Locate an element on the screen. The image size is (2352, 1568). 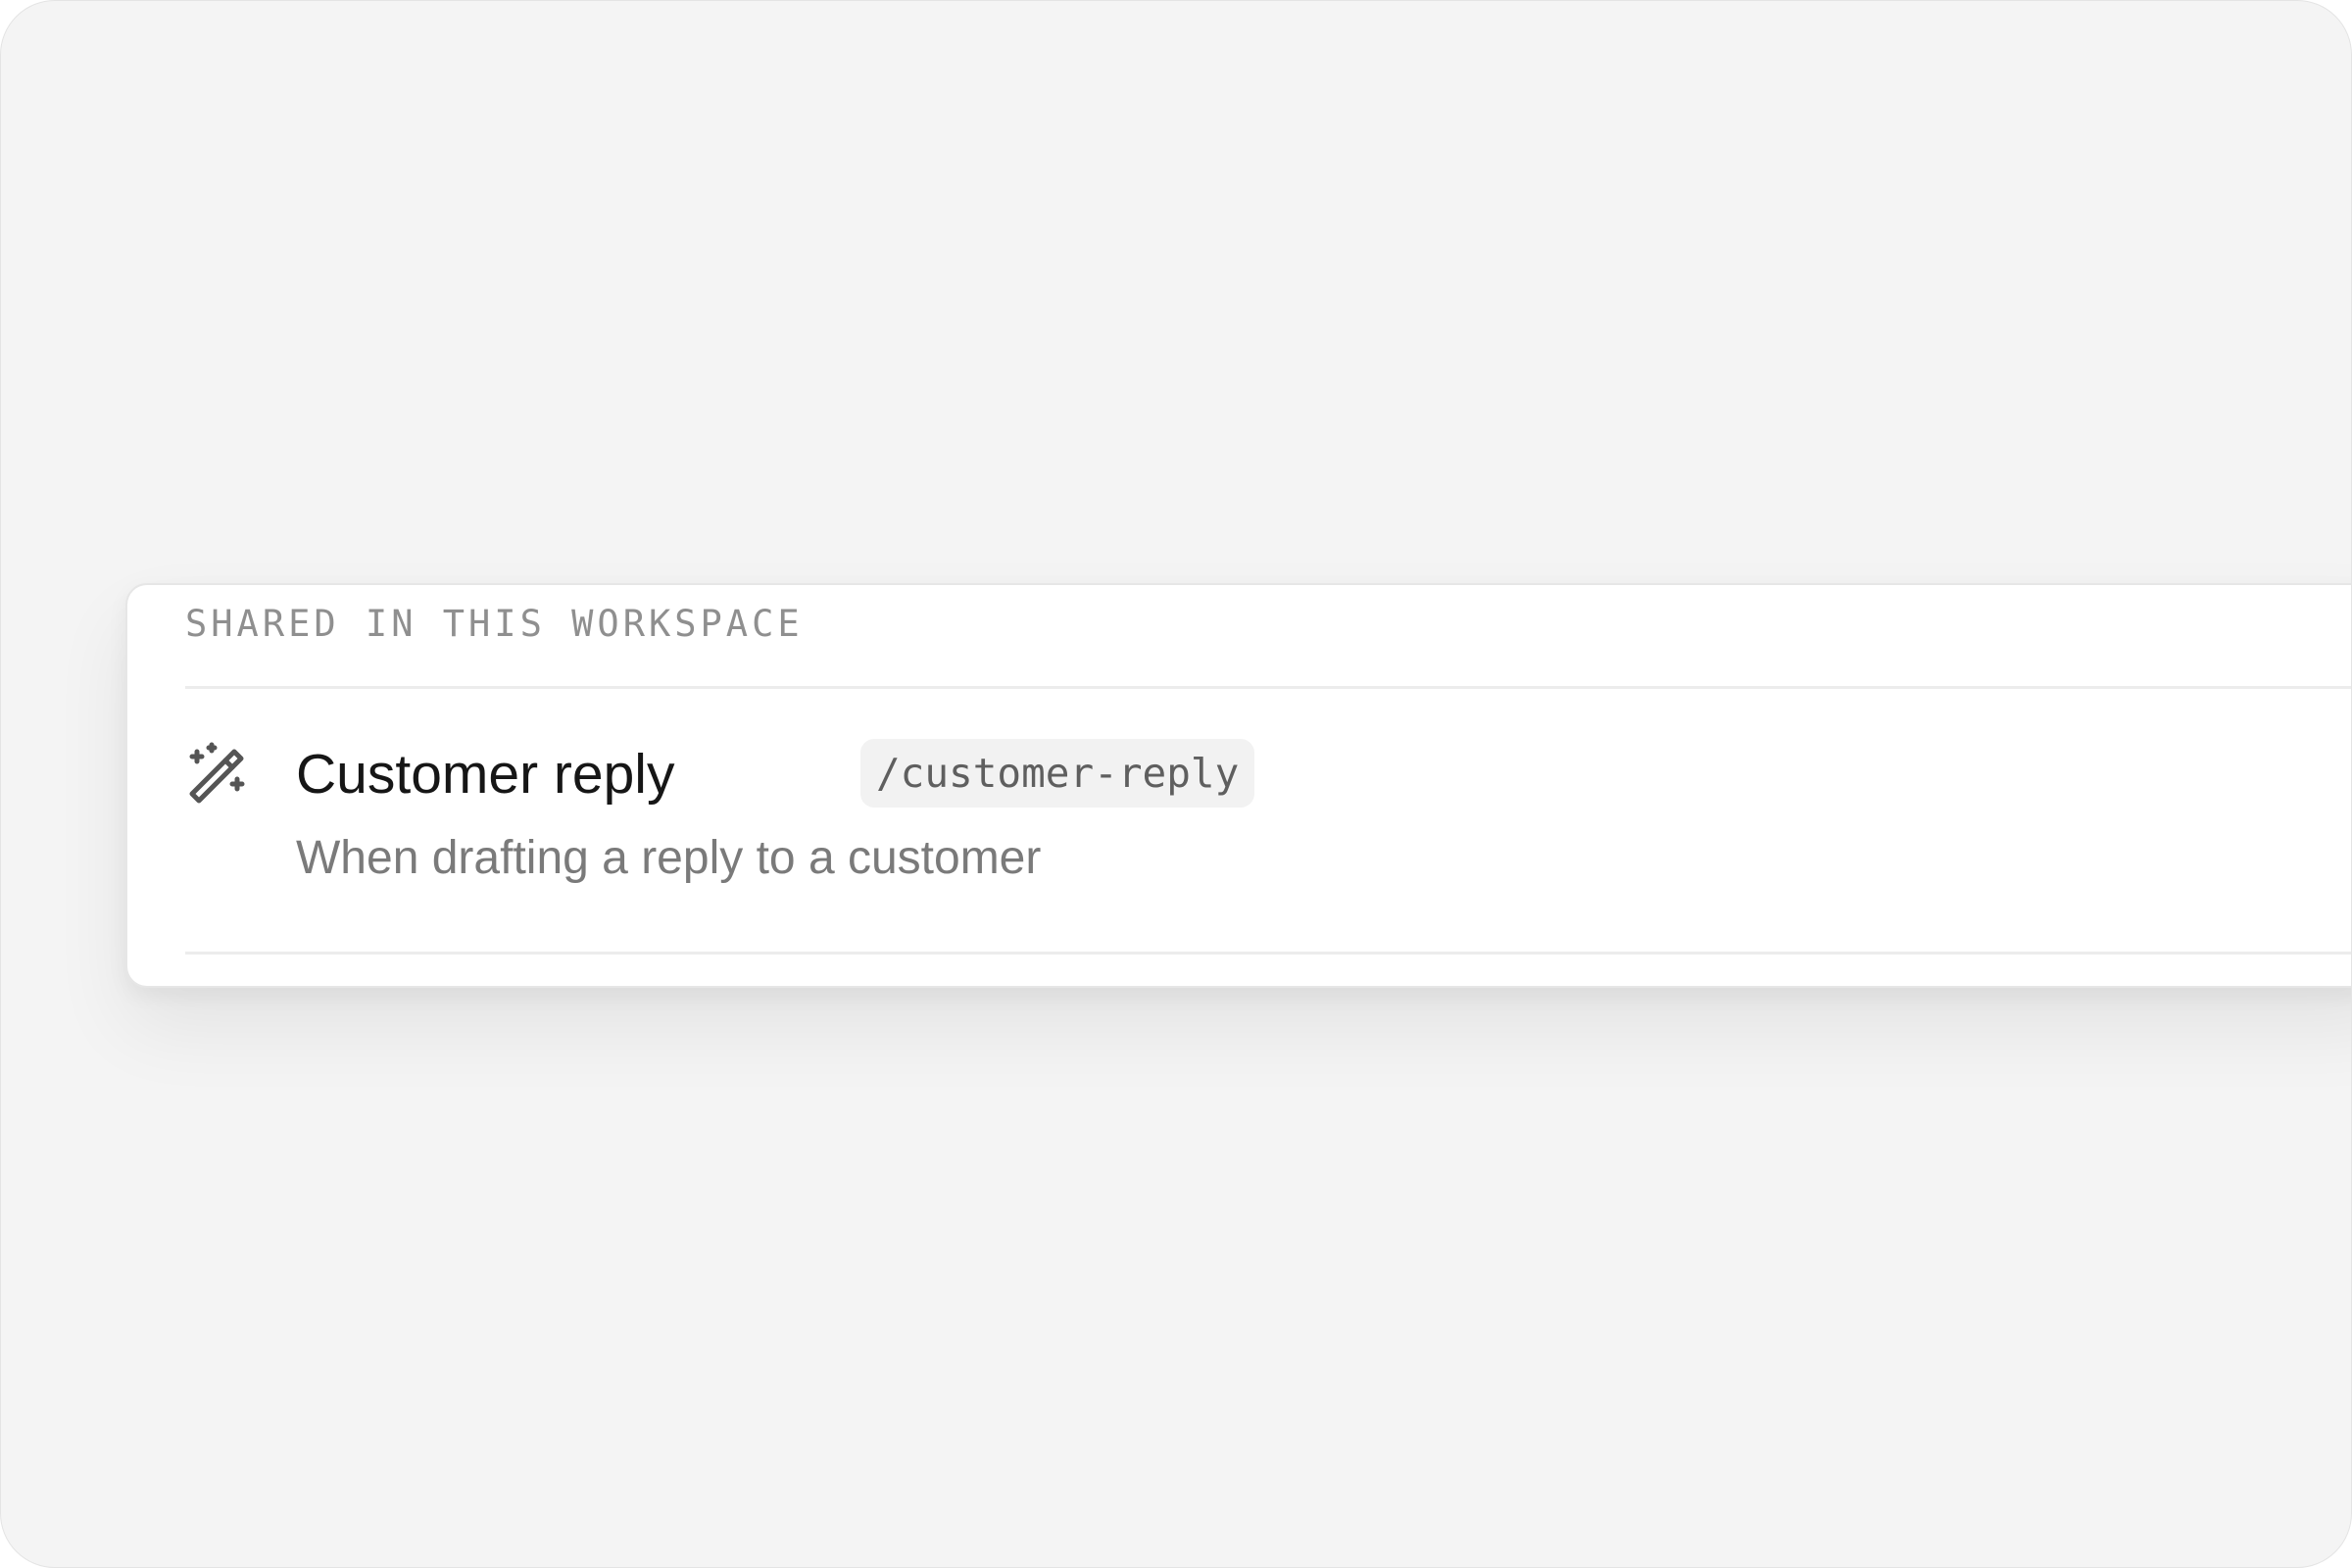
skill-description: When drafting a reply to a customer is located at coordinates (669, 858).